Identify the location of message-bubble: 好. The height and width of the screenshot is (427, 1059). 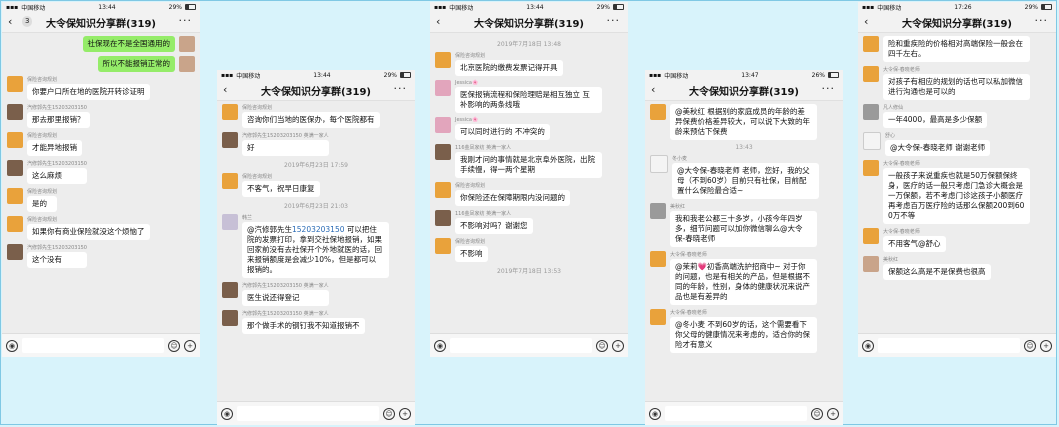
(285, 148).